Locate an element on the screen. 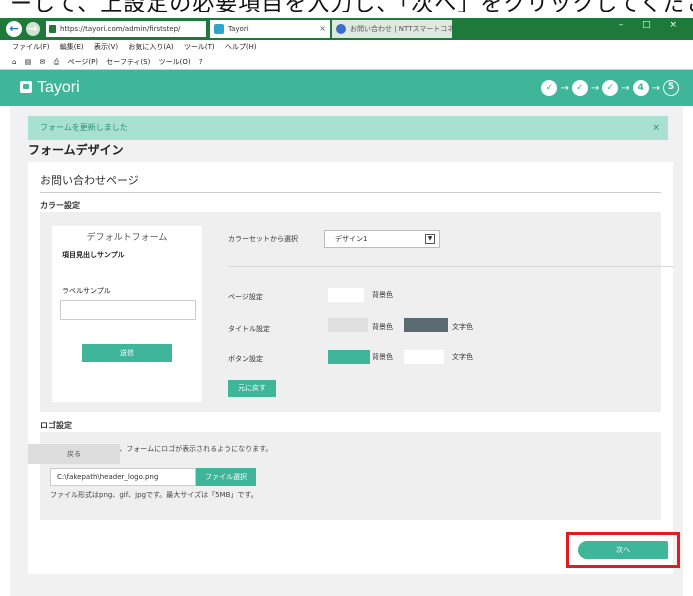  tab-title: お問い合わせ | NTTスマートコネクト is located at coordinates (401, 29).